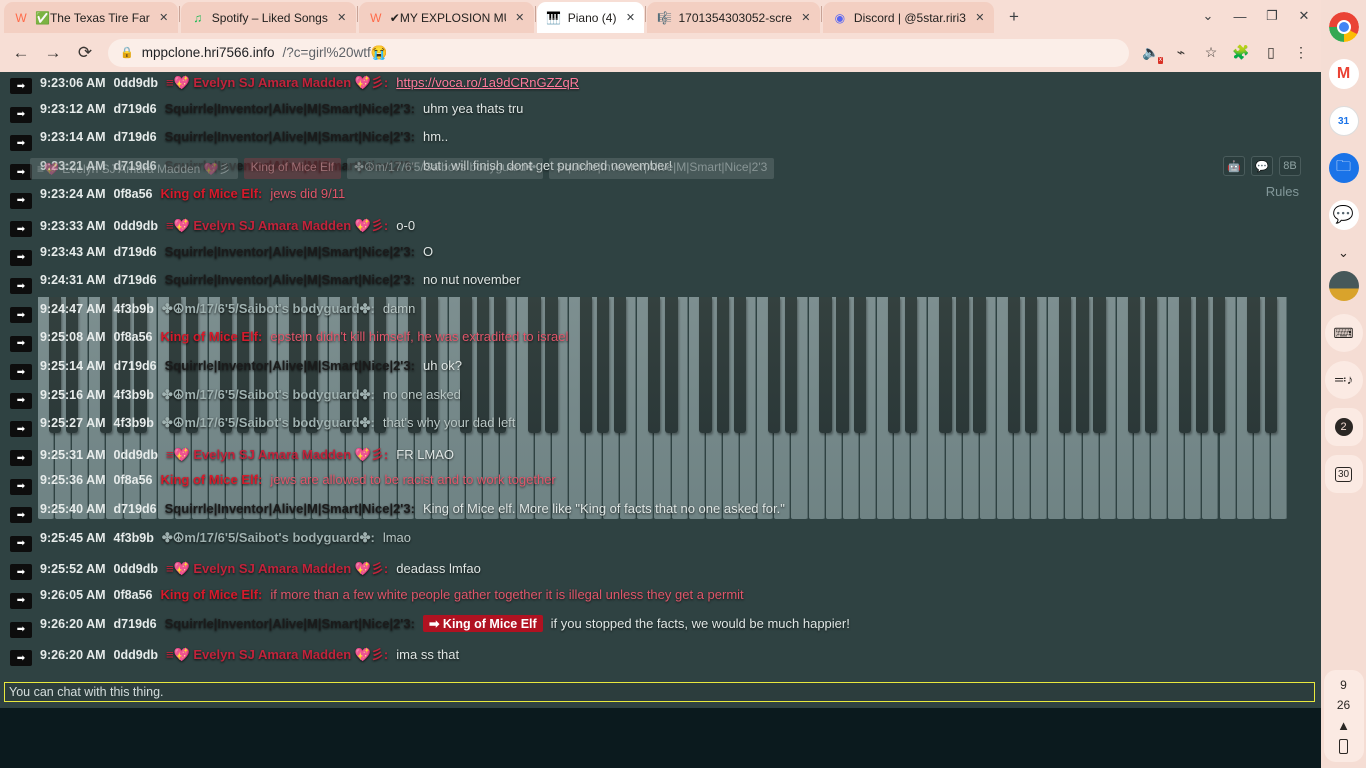  Describe the element at coordinates (73, 365) in the screenshot. I see `message-timestamp: 9:25:14 AM` at that location.